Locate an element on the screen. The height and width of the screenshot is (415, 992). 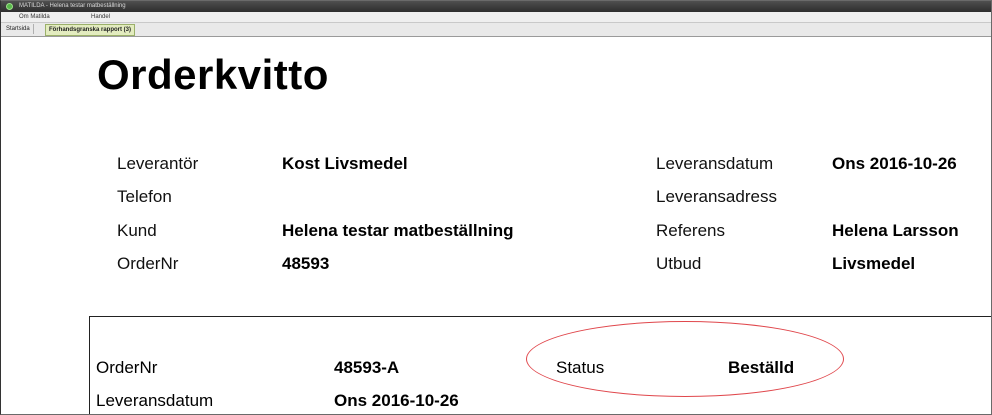
window-title: MATILDA - Helena testar matbeställning is located at coordinates (72, 6).